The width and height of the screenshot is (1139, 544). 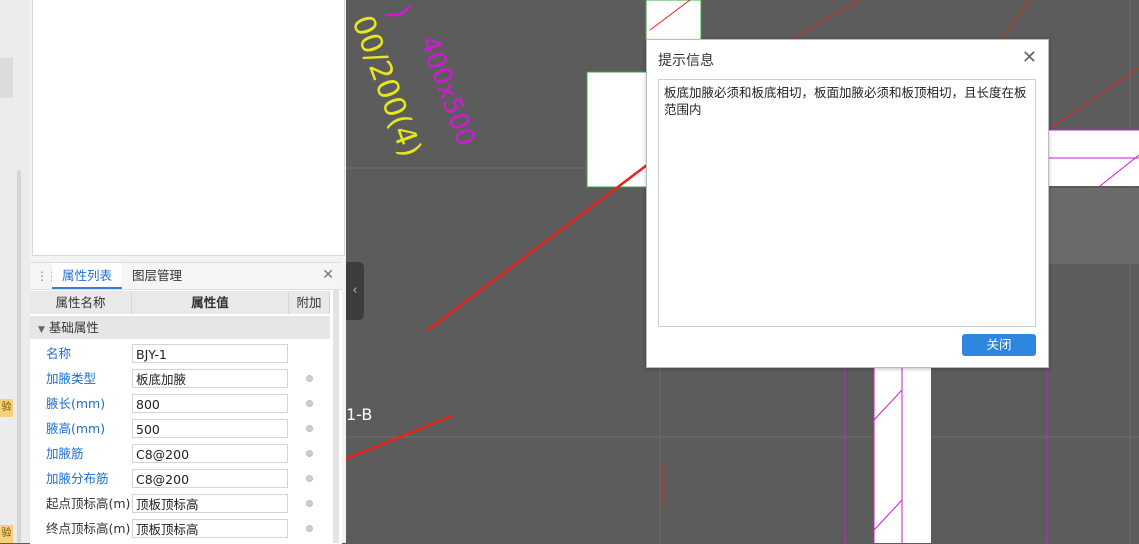 What do you see at coordinates (87, 276) in the screenshot?
I see `tab-property-list: 属性列表` at bounding box center [87, 276].